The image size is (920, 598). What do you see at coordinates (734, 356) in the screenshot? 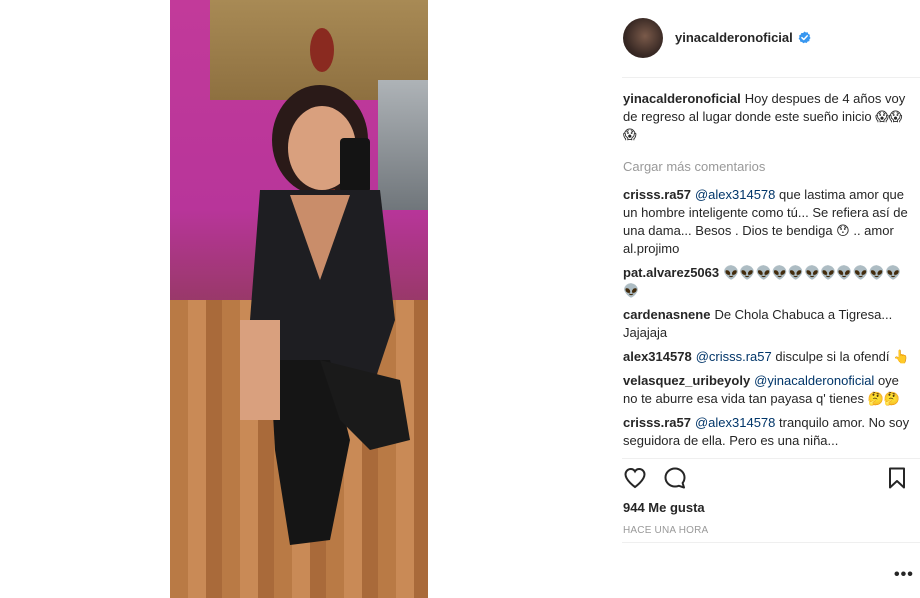
I see `comment-mention: @crisss.ra57` at bounding box center [734, 356].